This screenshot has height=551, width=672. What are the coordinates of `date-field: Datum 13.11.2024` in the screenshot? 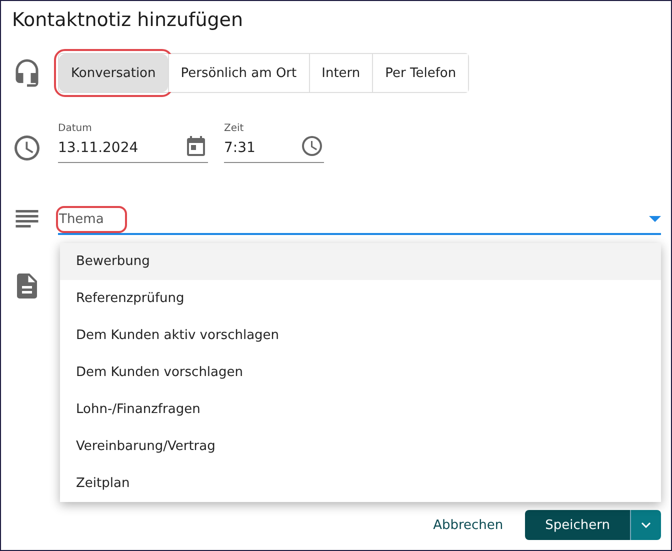 It's located at (133, 143).